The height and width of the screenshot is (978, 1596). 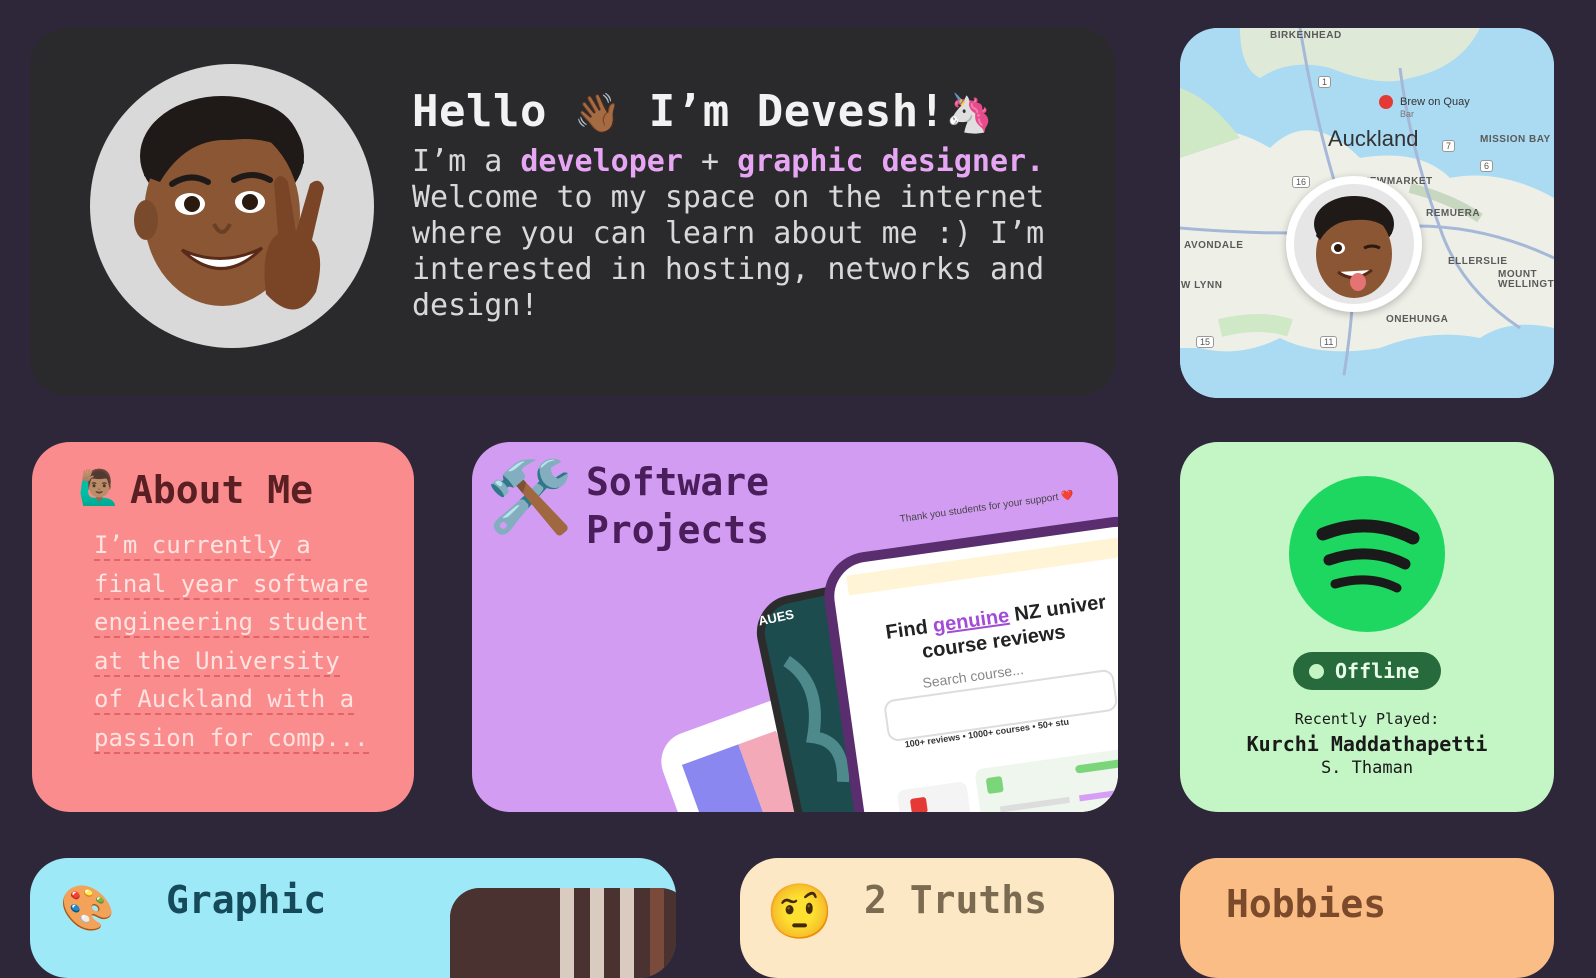 What do you see at coordinates (1367, 768) in the screenshot?
I see `song-artist: S. Thaman` at bounding box center [1367, 768].